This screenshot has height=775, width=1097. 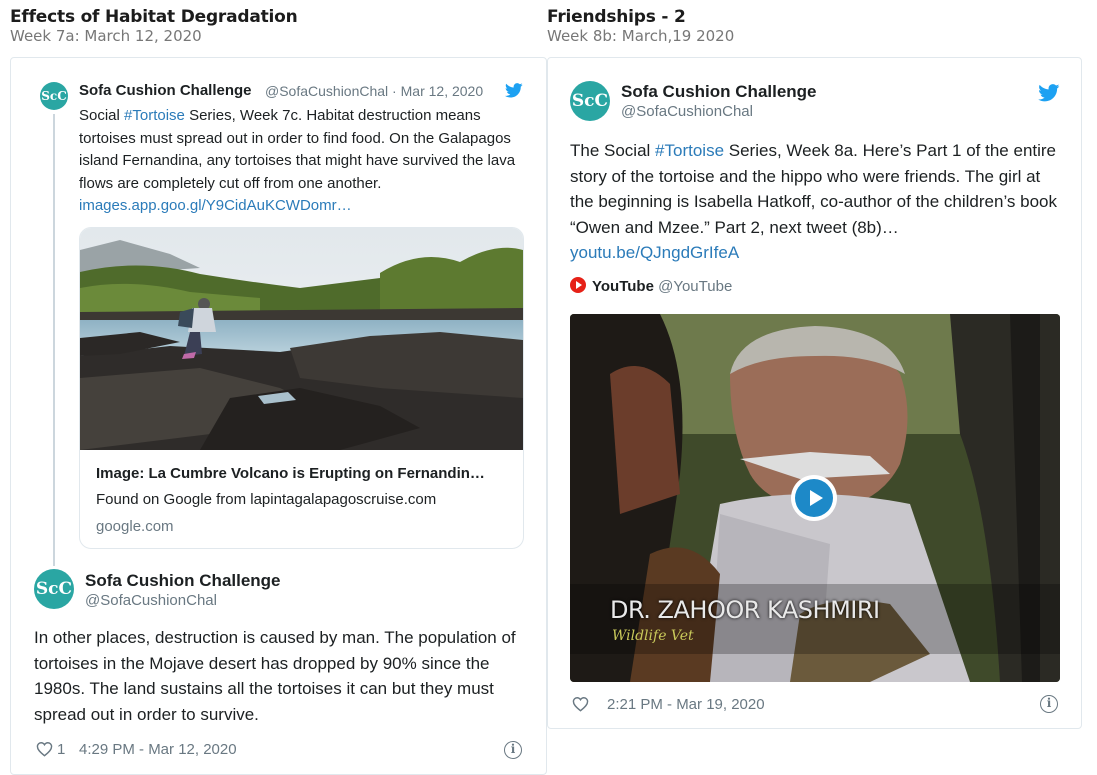 What do you see at coordinates (61, 749) in the screenshot?
I see `like-count: 1` at bounding box center [61, 749].